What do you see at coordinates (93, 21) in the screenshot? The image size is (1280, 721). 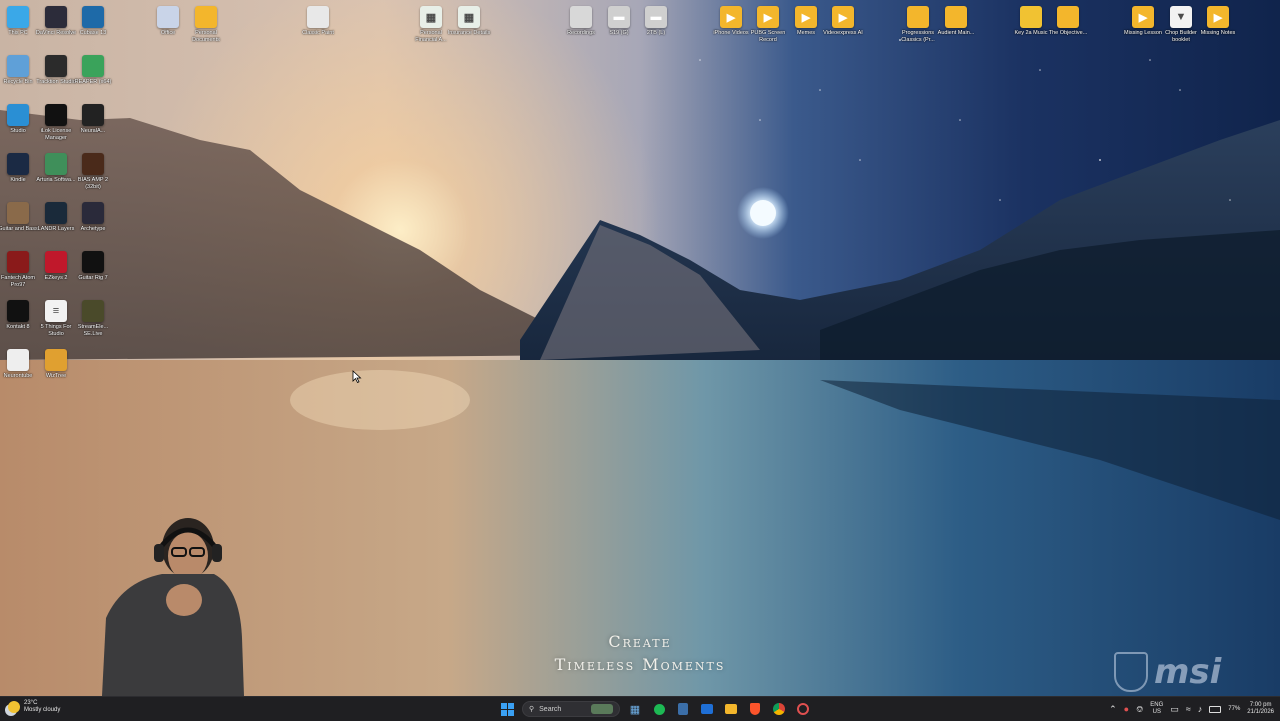 I see `desktop-icon: Cubase 13` at bounding box center [93, 21].